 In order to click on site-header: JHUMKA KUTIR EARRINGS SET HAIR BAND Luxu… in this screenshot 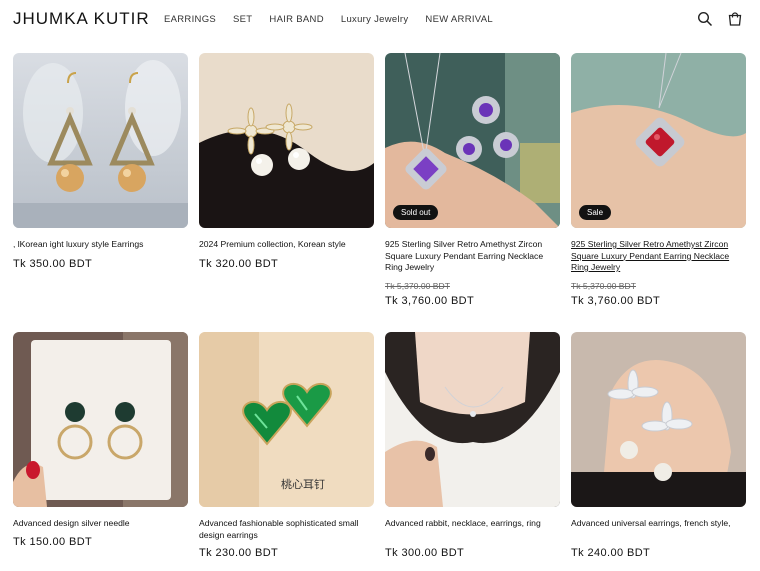, I will do `click(380, 20)`.